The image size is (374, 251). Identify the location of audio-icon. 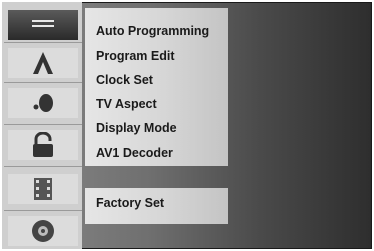
(43, 103).